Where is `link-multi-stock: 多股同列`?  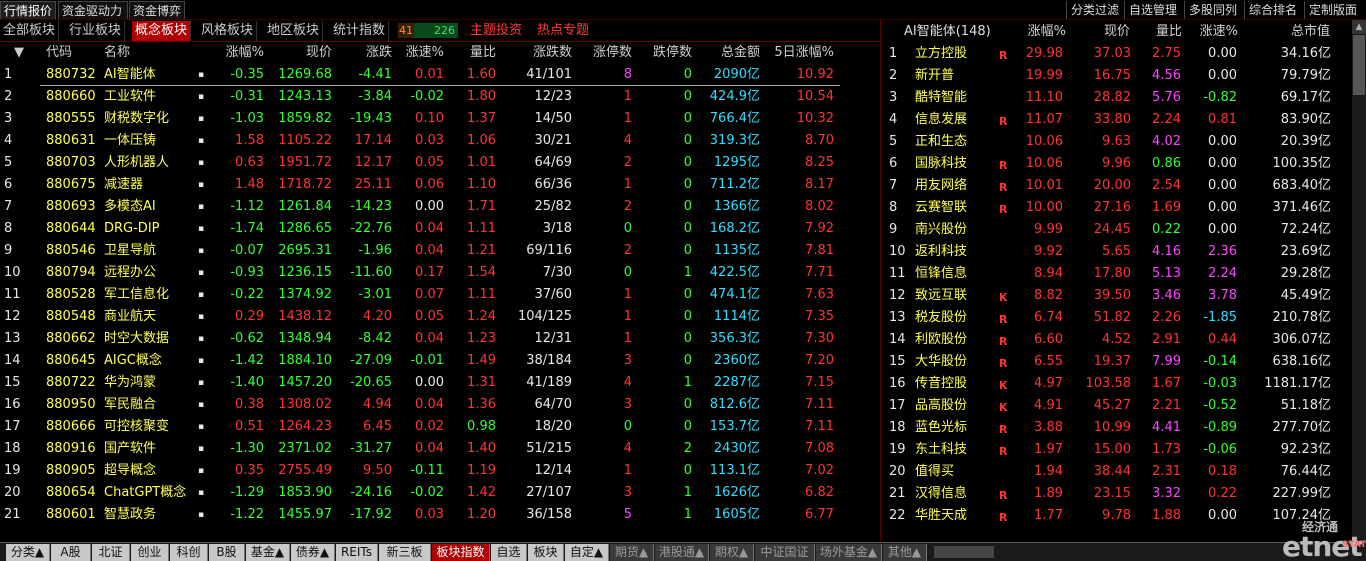
link-multi-stock: 多股同列 is located at coordinates (1212, 10).